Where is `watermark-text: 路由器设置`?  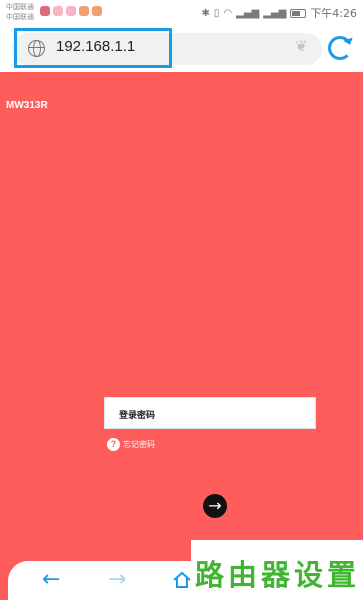
watermark-text: 路由器设置 is located at coordinates (278, 575).